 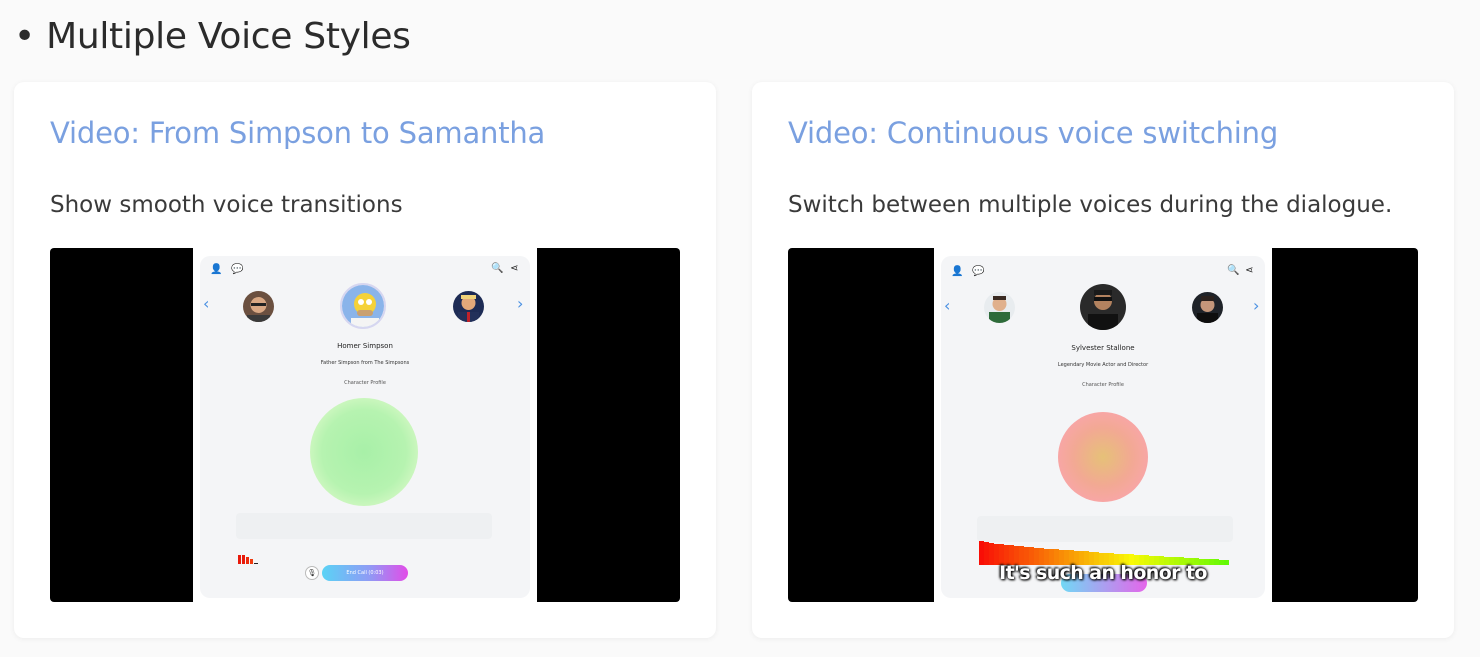 What do you see at coordinates (364, 526) in the screenshot?
I see `waveform-area` at bounding box center [364, 526].